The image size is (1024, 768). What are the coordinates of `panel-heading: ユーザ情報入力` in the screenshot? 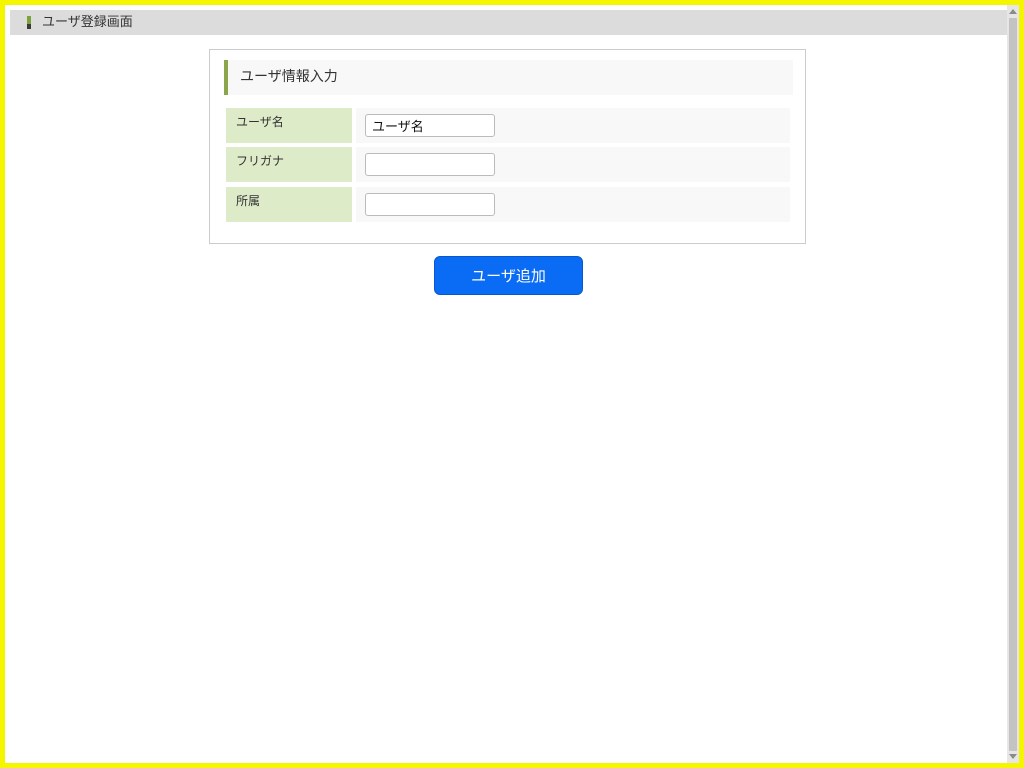 It's located at (508, 77).